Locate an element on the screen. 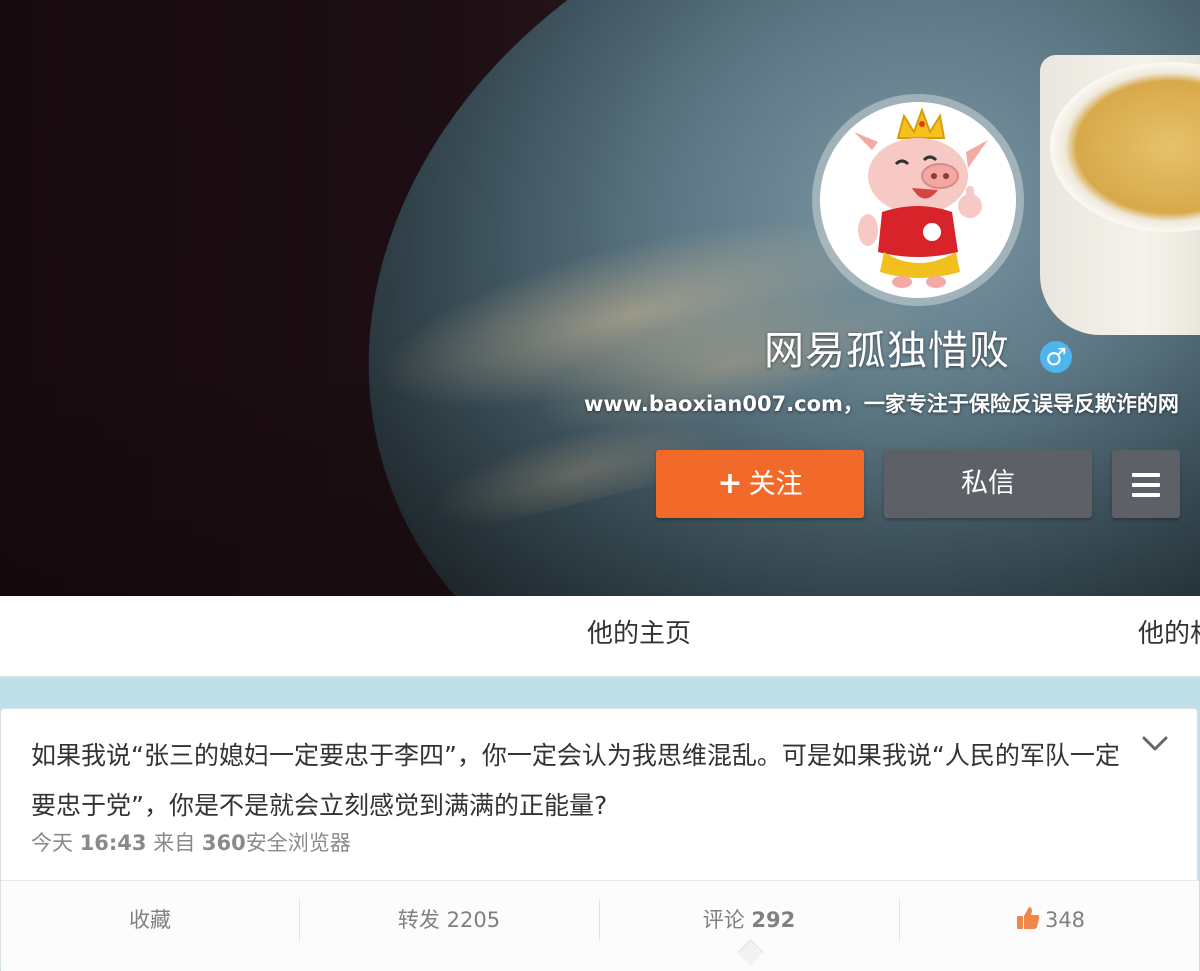  more-button is located at coordinates (1146, 484).